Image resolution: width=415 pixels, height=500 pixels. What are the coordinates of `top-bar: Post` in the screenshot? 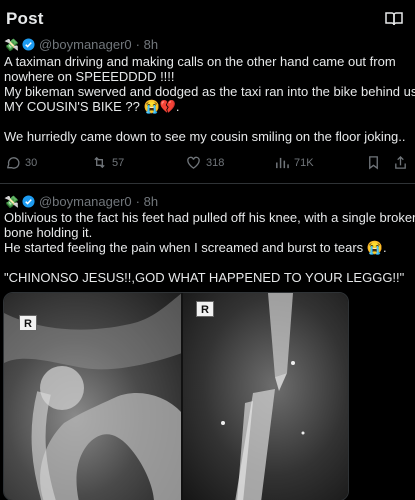 It's located at (207, 19).